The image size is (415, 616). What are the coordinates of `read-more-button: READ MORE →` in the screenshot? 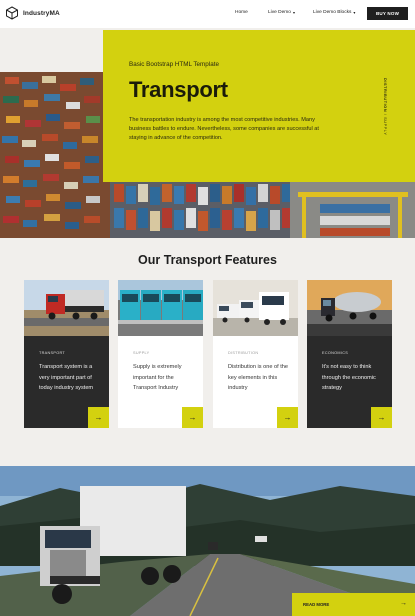 It's located at (353, 604).